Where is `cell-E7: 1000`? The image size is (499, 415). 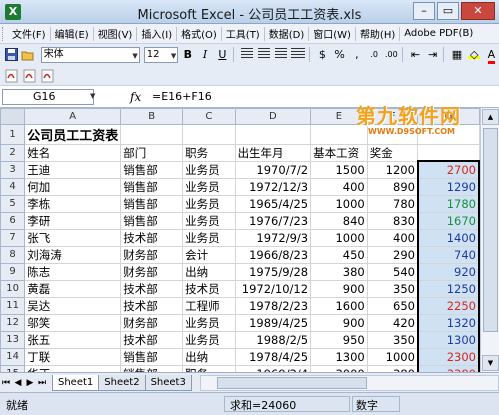
cell-E7: 1000 is located at coordinates (339, 237).